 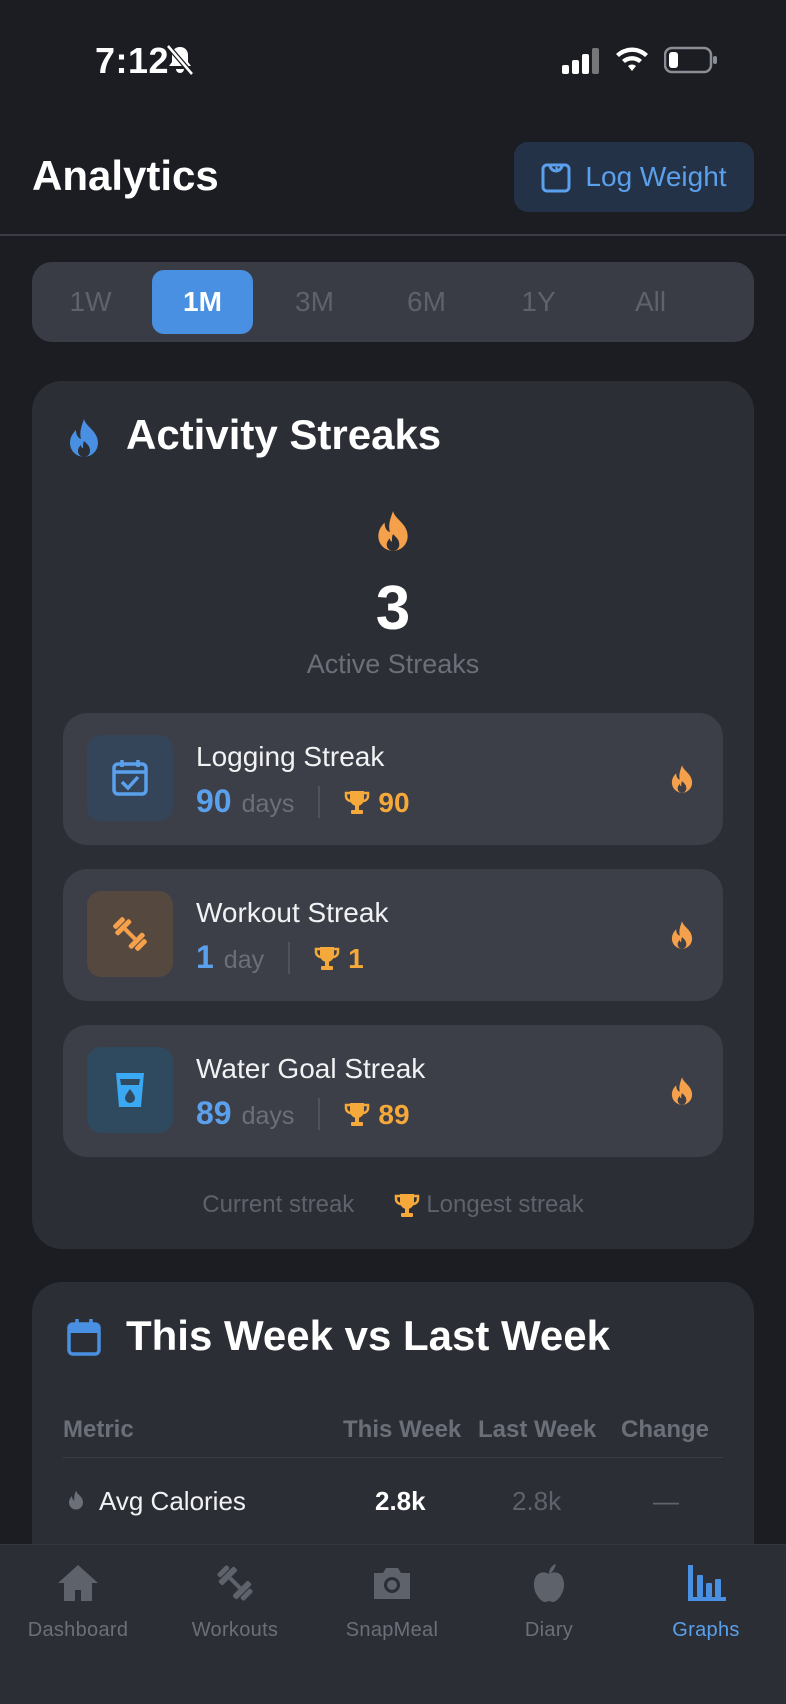 I want to click on bottom-tab-bar: Dashboard Workouts SnapMeal Diary Graphs, so click(x=393, y=1624).